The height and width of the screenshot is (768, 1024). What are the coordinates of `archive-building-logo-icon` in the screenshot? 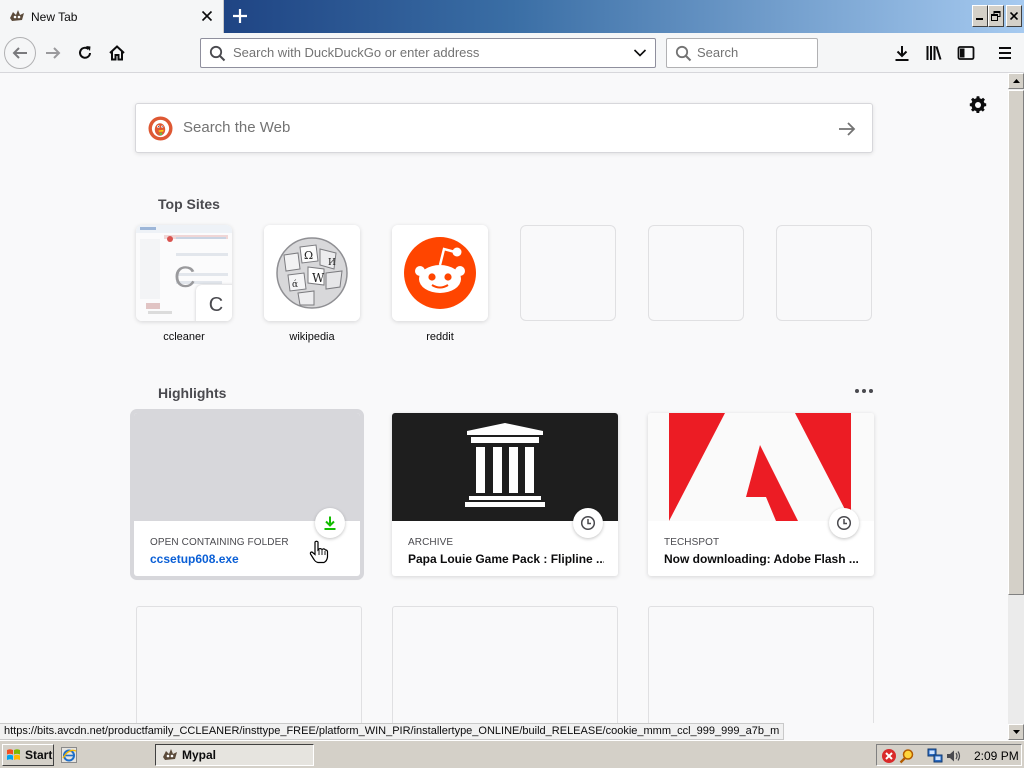 It's located at (505, 465).